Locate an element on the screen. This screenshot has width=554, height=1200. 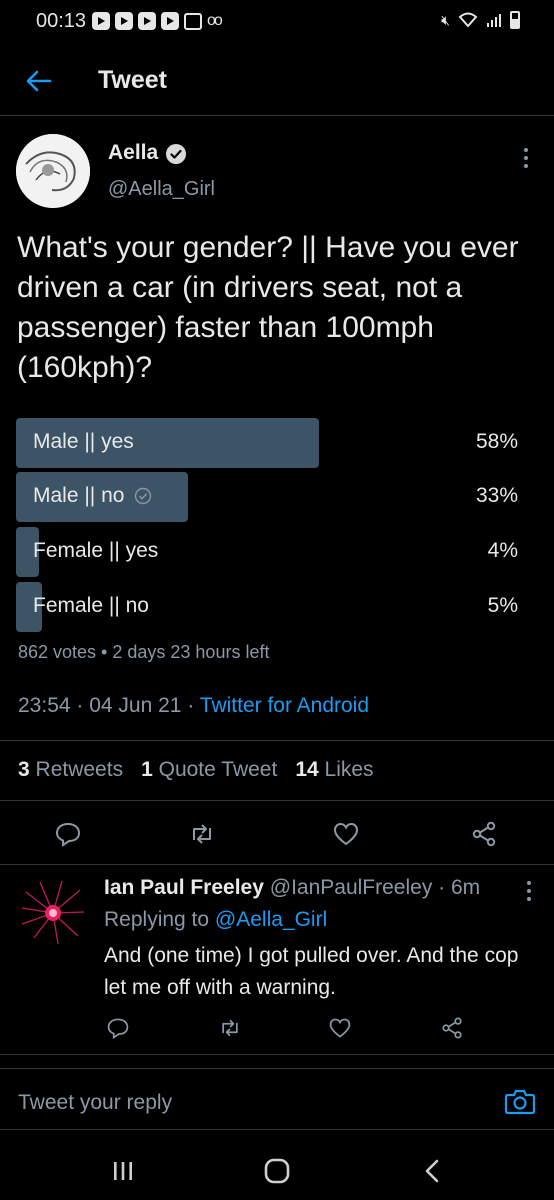
replying-mention-link: @Aella_Girl is located at coordinates (271, 919).